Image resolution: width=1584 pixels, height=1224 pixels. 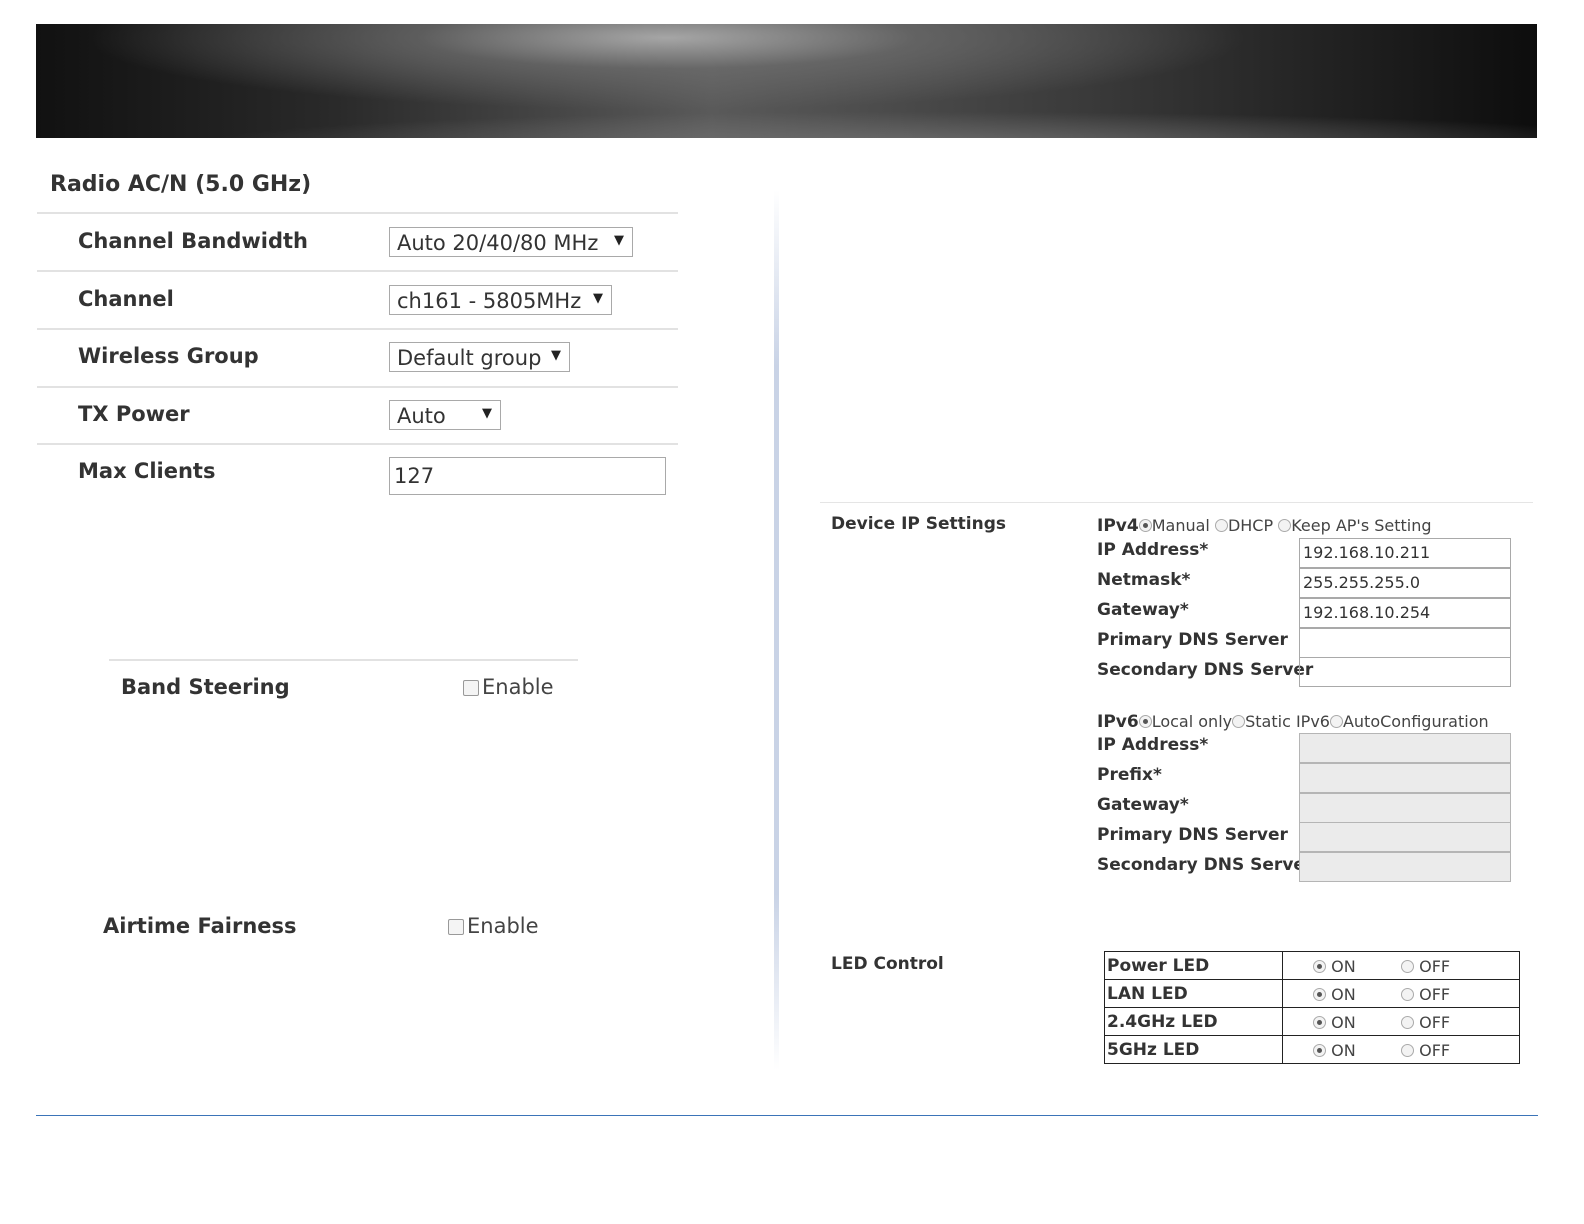 I want to click on power-led-on-radio, so click(x=1319, y=966).